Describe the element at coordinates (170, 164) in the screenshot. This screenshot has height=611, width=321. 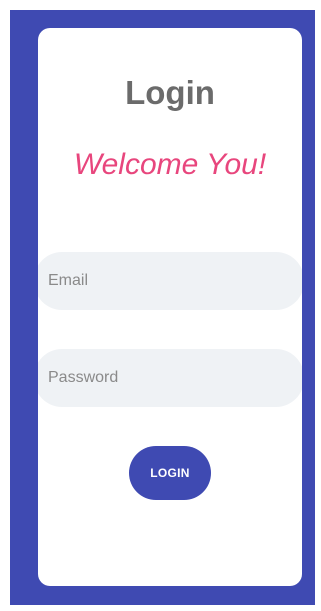
I see `welcome-text: Welcome You!` at that location.